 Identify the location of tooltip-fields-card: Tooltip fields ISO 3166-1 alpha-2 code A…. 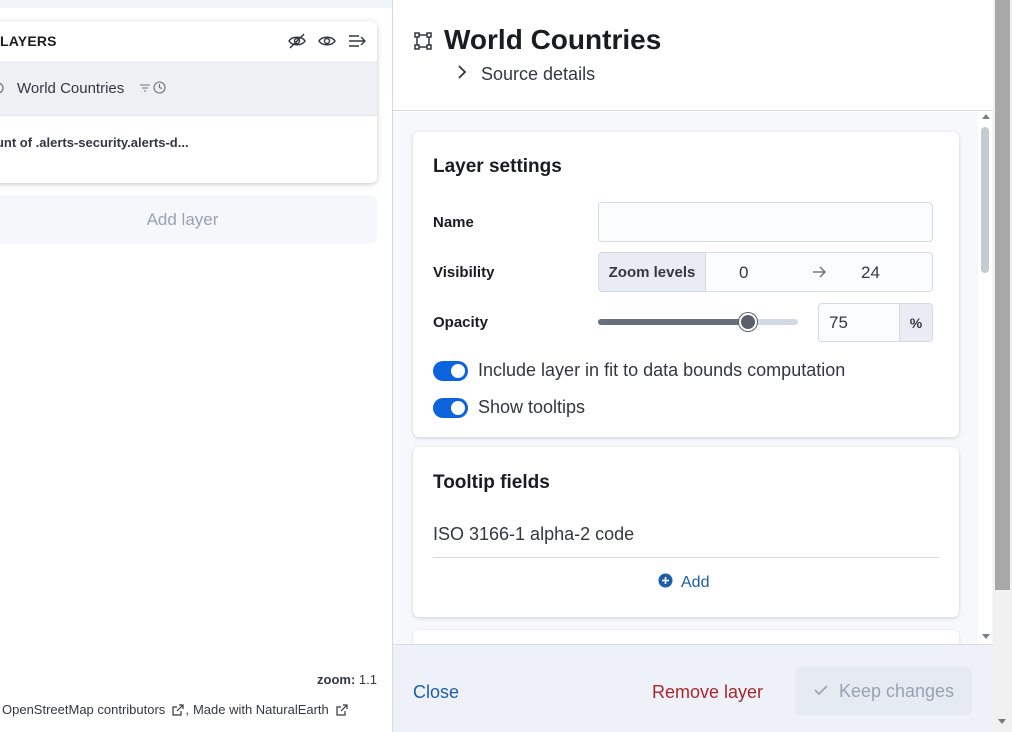
(686, 532).